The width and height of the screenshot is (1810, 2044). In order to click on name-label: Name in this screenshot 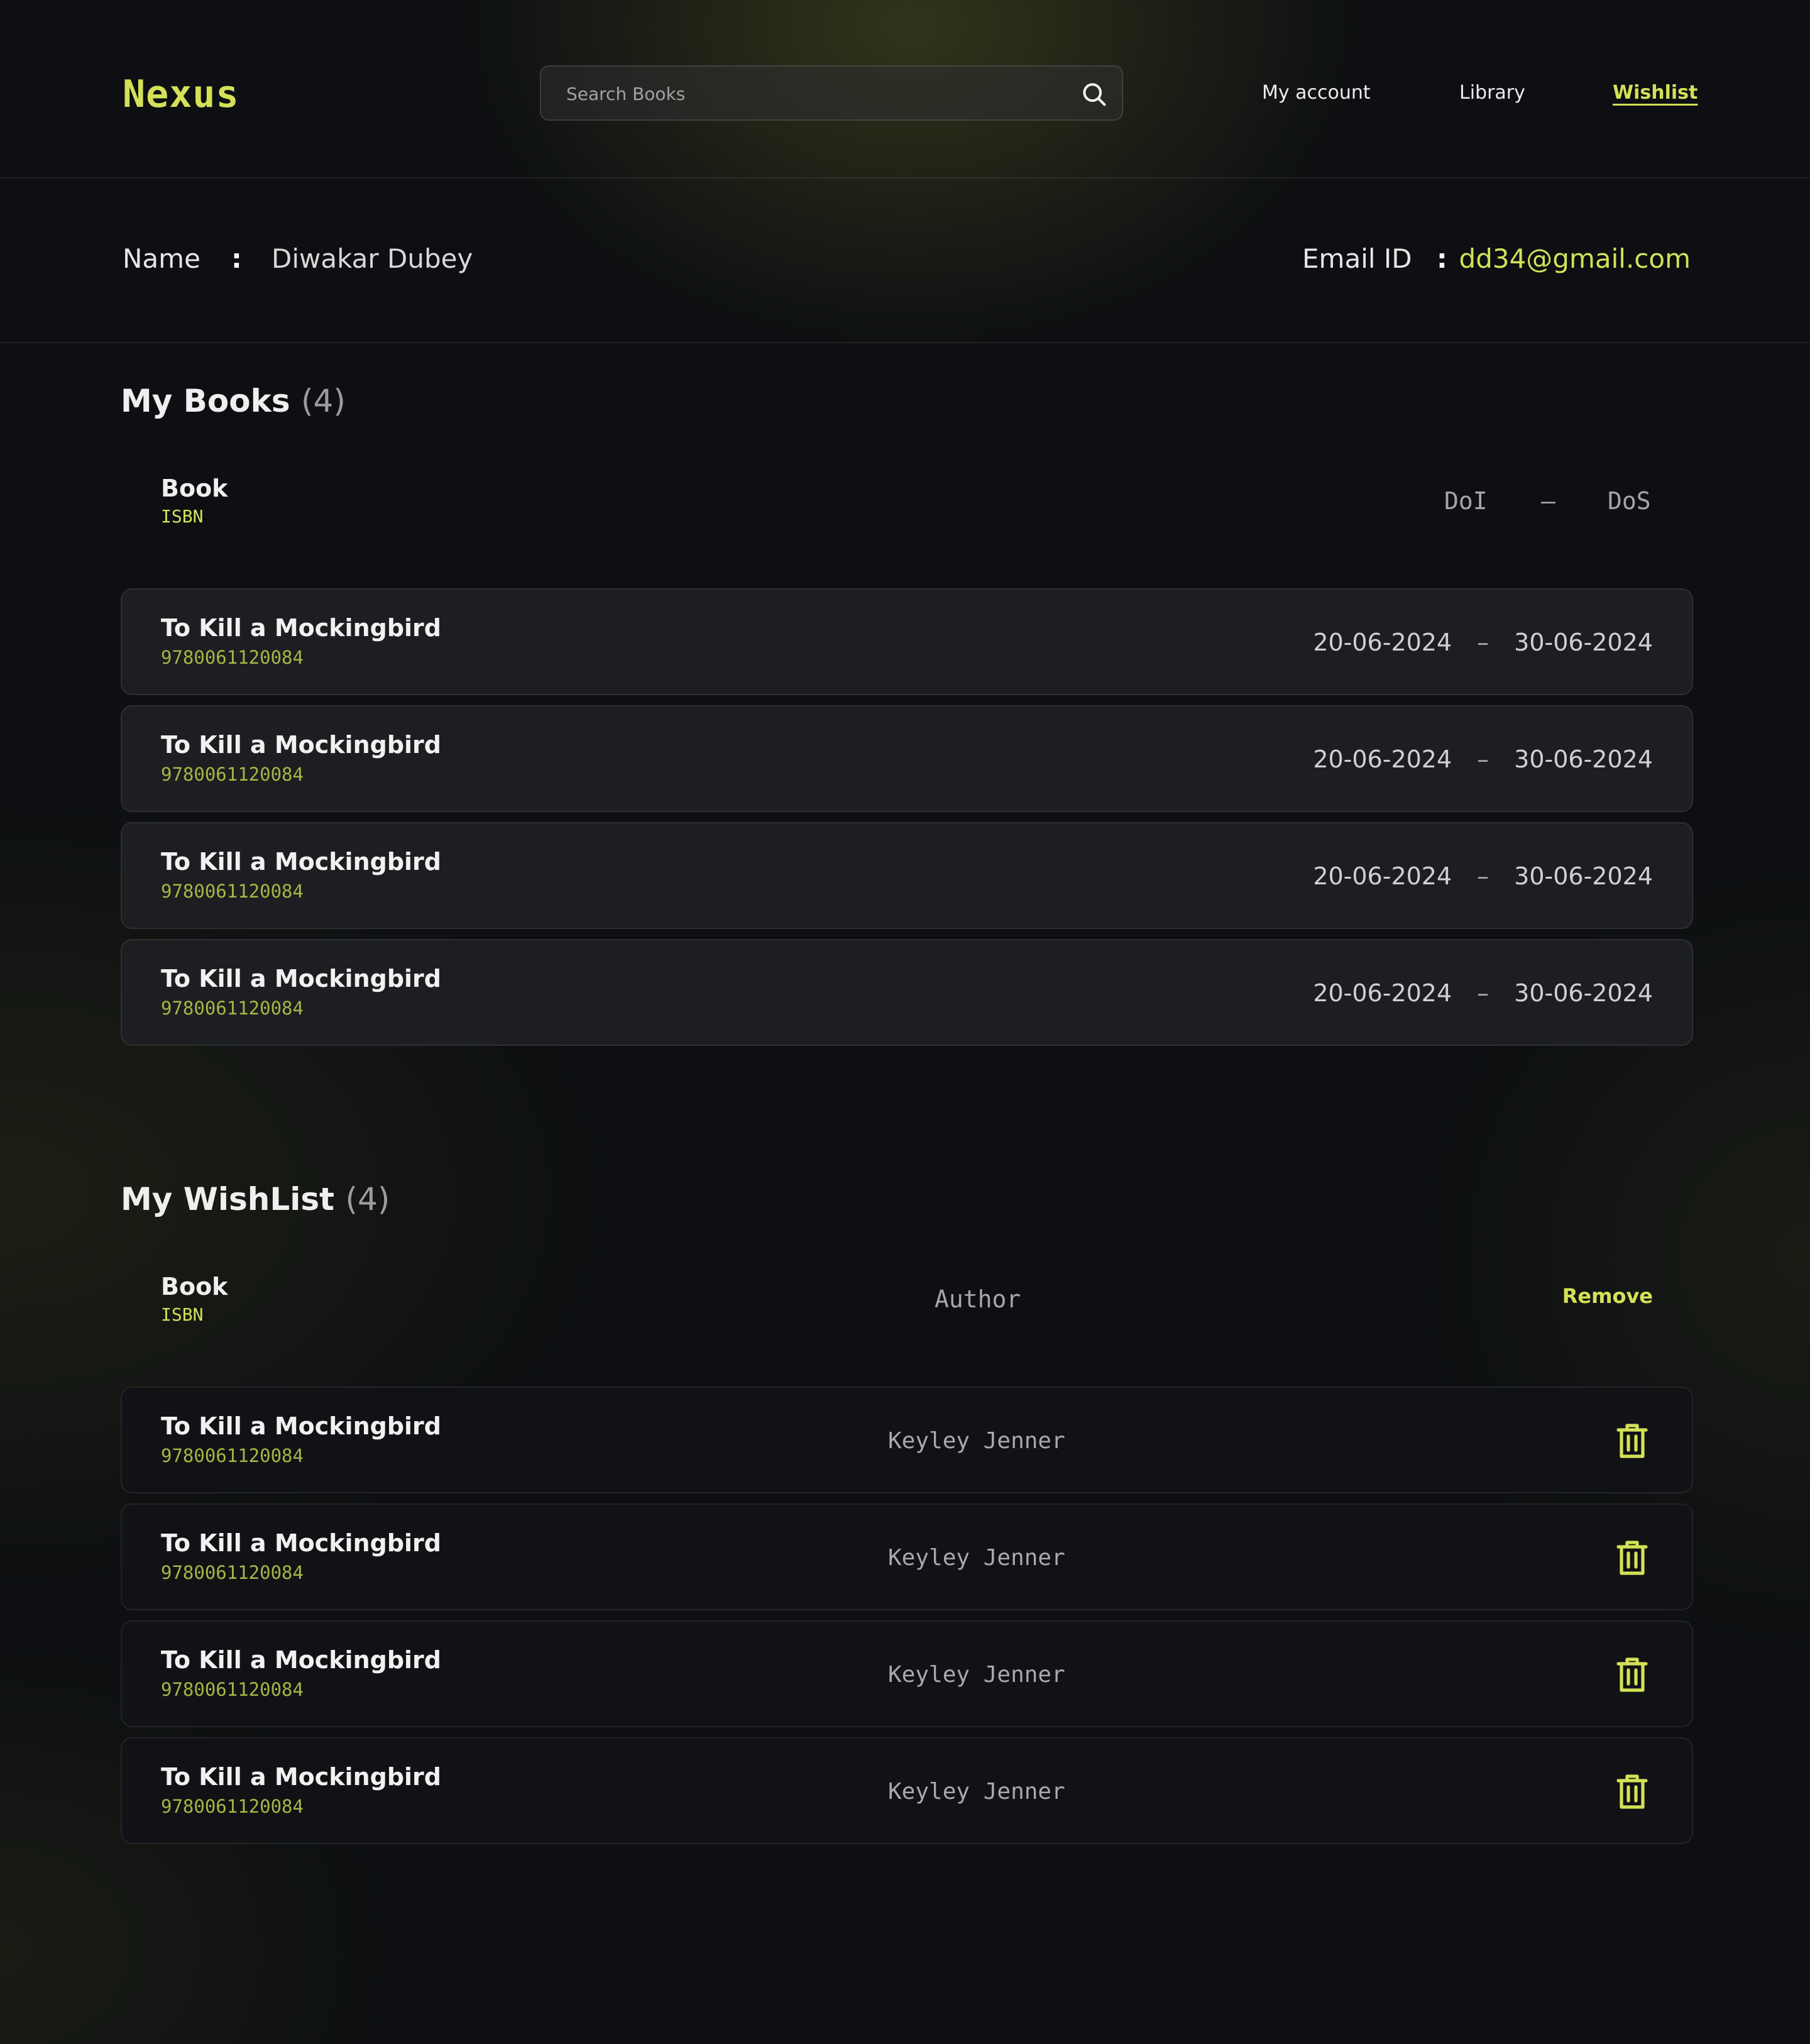, I will do `click(161, 258)`.